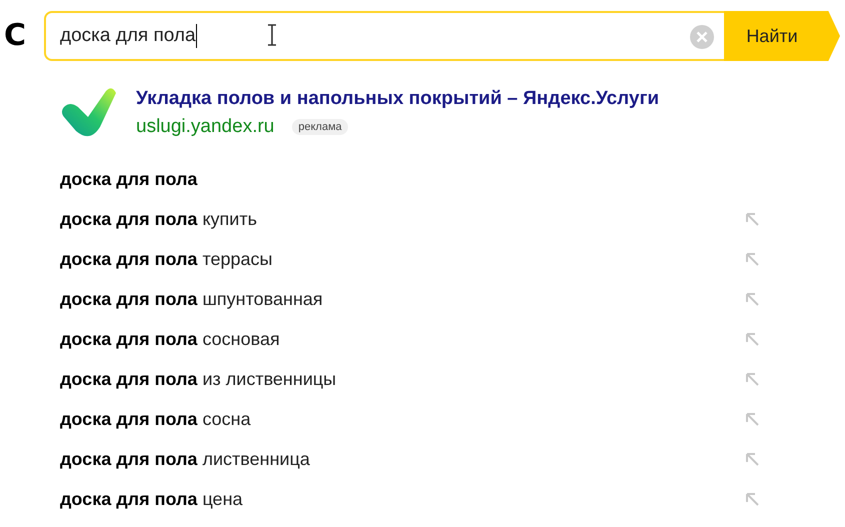 This screenshot has width=845, height=527. I want to click on suggestion-item: доска для пола лиственница, so click(410, 459).